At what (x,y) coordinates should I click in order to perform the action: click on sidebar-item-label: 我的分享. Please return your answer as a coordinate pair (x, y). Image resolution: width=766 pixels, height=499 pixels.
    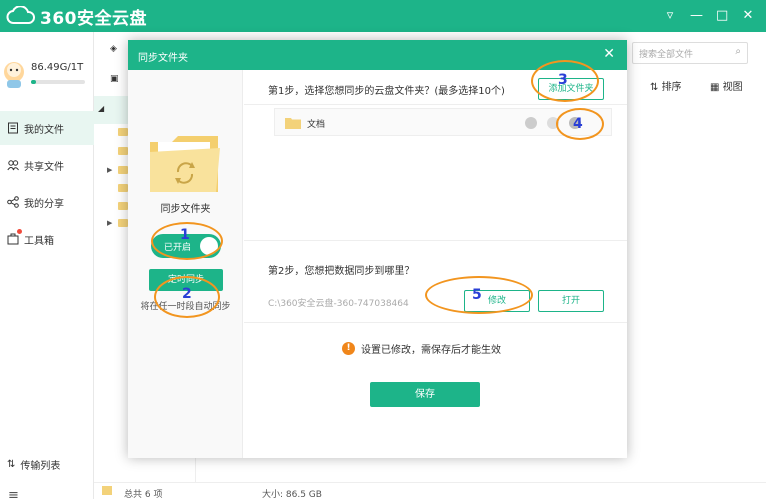
    Looking at the image, I should click on (44, 204).